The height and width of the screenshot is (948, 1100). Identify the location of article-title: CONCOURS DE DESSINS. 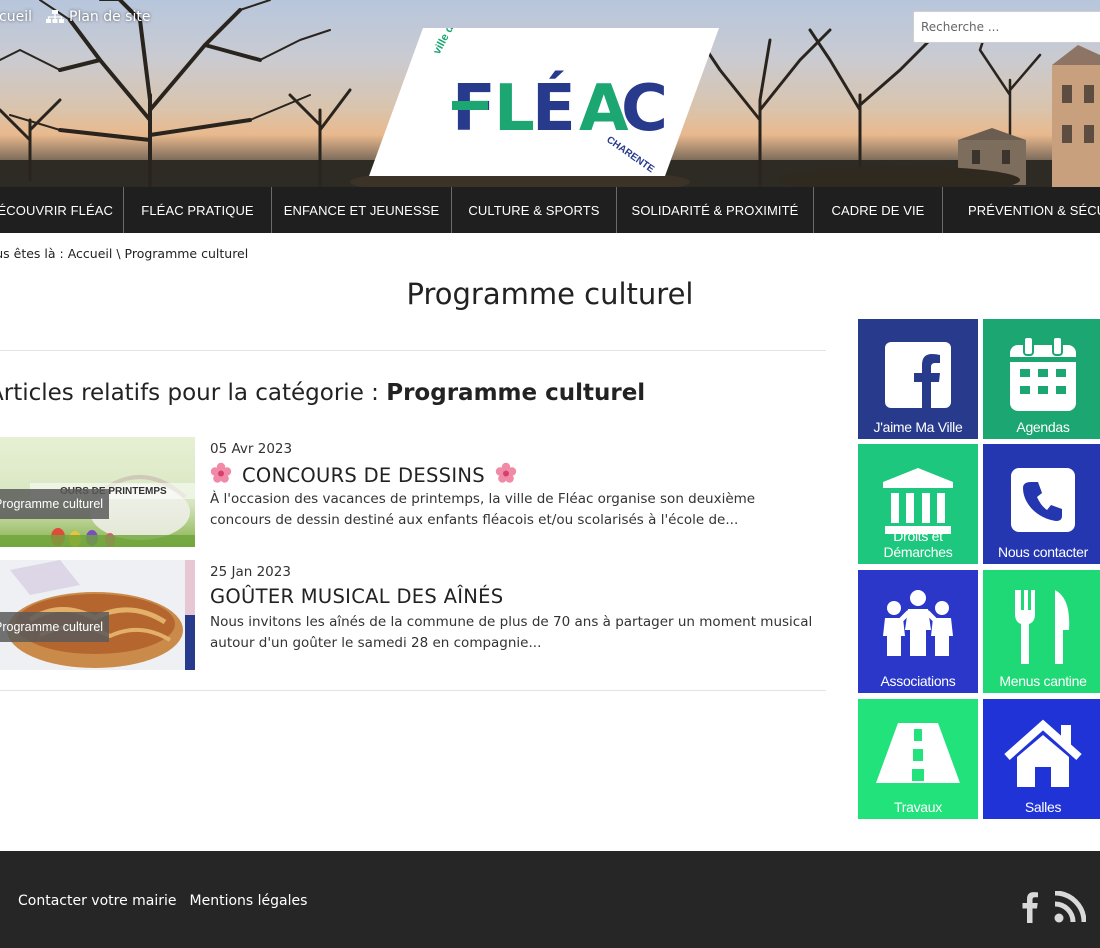
(363, 475).